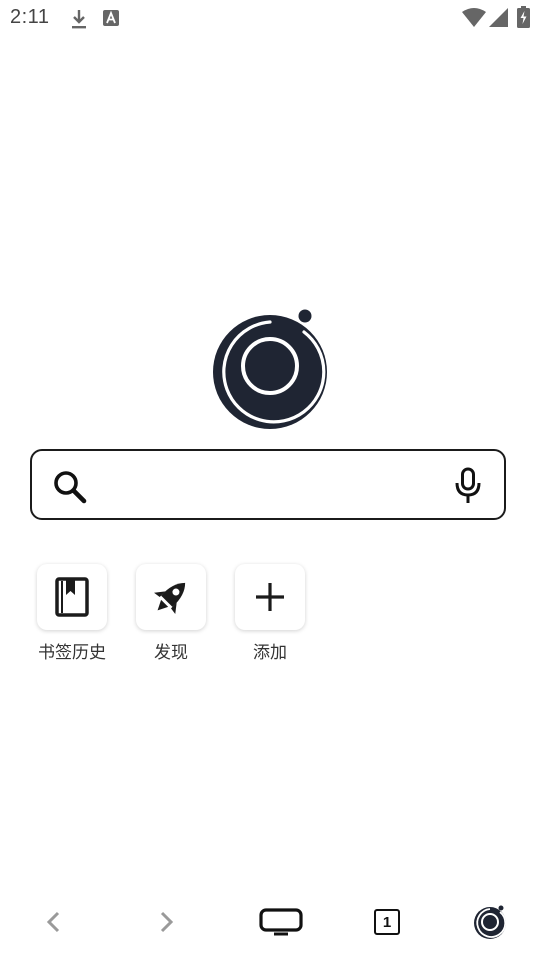 This screenshot has width=540, height=960. What do you see at coordinates (70, 489) in the screenshot?
I see `search-icon` at bounding box center [70, 489].